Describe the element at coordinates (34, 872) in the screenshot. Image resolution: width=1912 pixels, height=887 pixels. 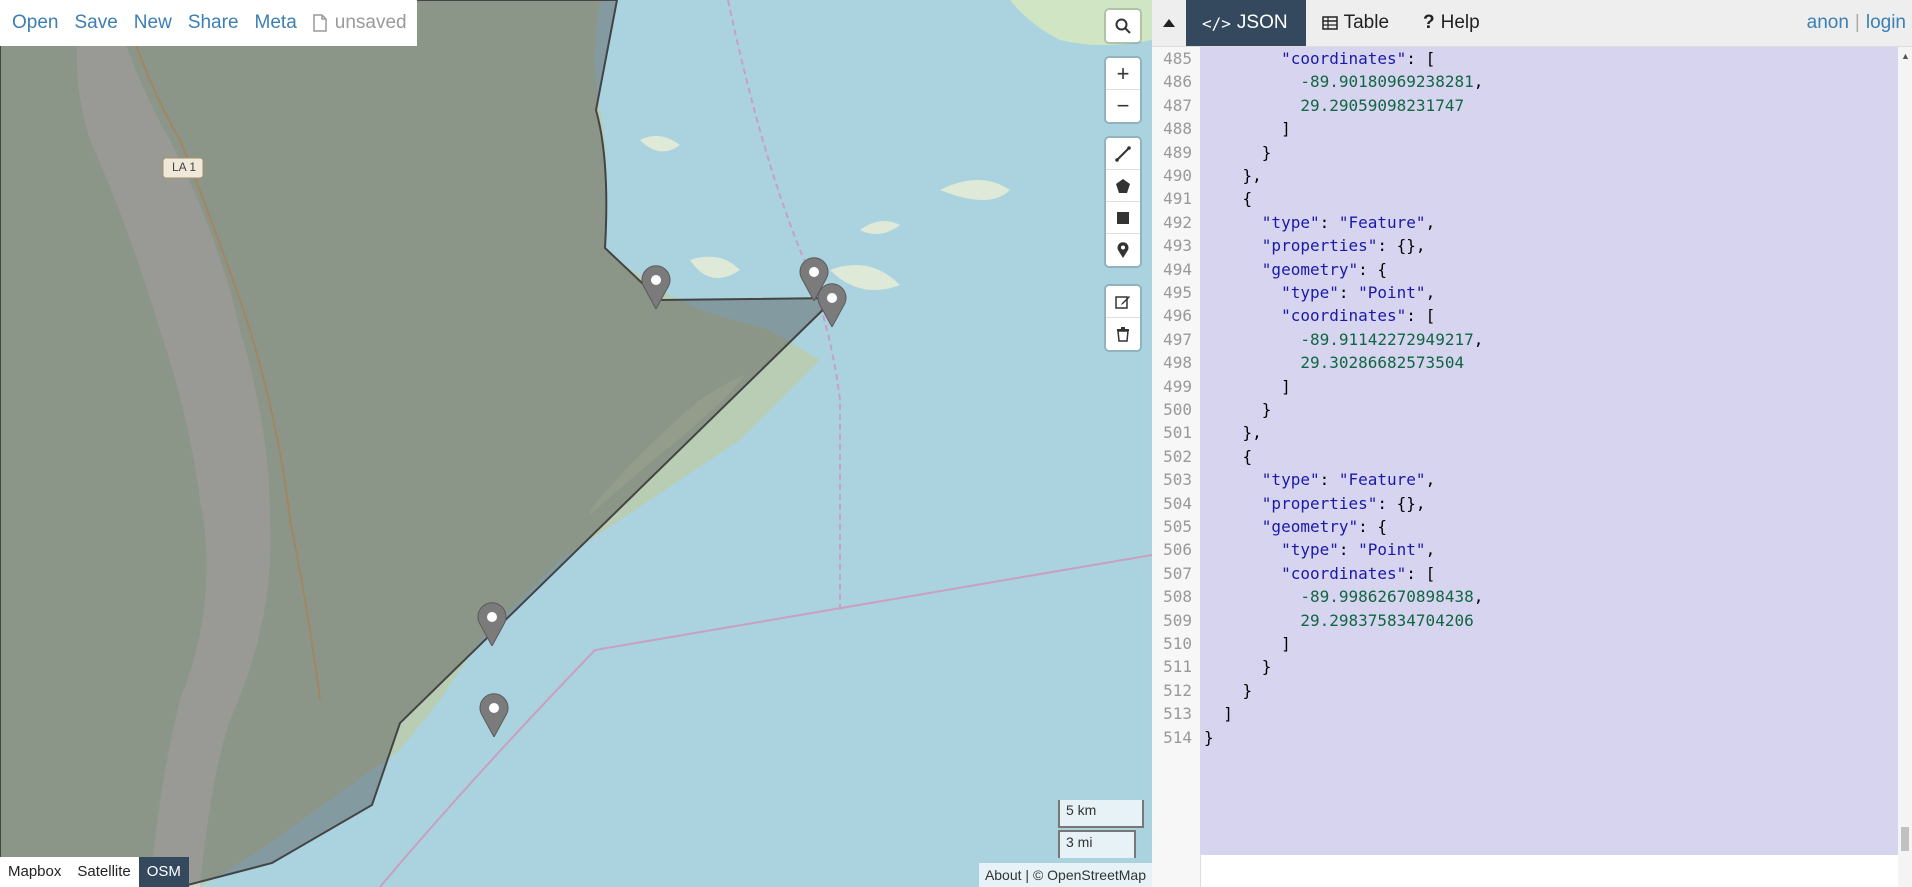
I see `layer-mapbox: Mapbox` at that location.